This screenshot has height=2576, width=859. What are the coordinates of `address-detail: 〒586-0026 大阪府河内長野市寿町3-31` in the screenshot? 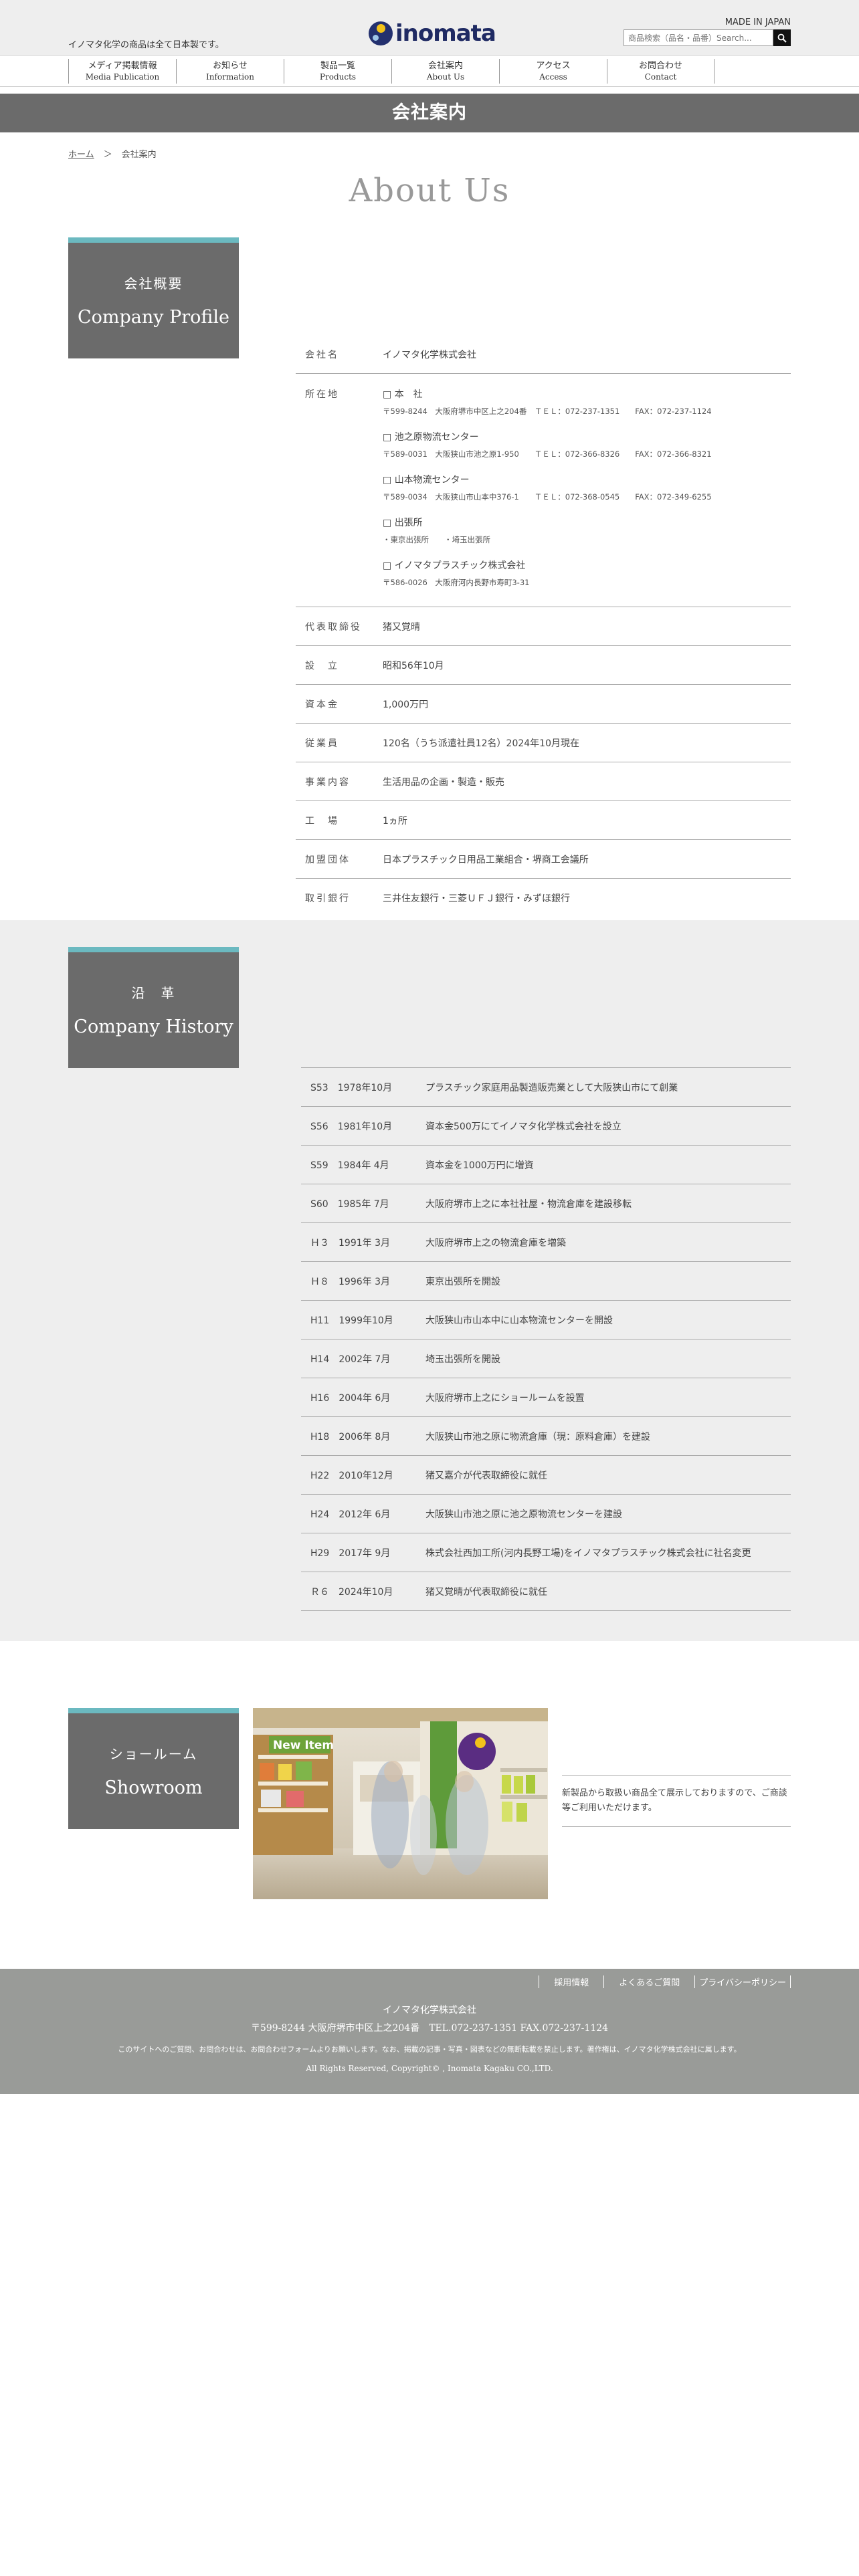 It's located at (456, 582).